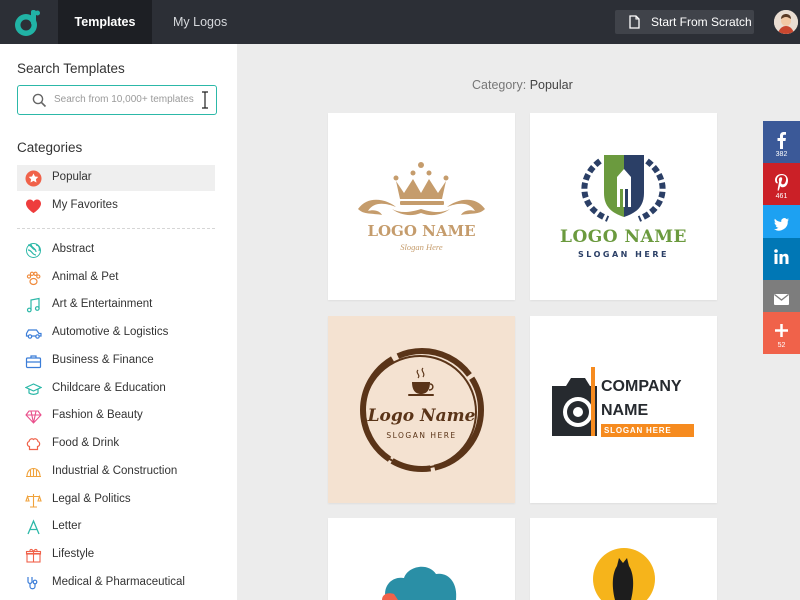 The width and height of the screenshot is (800, 600). What do you see at coordinates (110, 332) in the screenshot?
I see `category-label: Automotive & Logistics` at bounding box center [110, 332].